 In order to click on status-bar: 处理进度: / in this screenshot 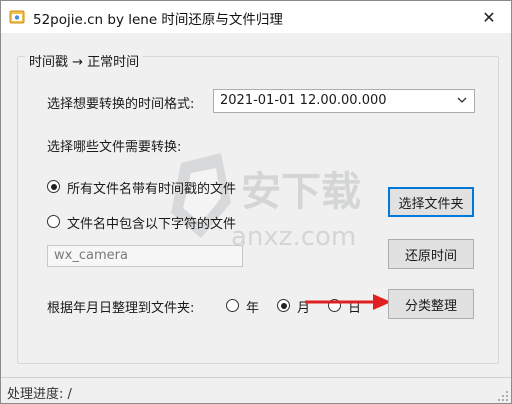, I will do `click(256, 390)`.